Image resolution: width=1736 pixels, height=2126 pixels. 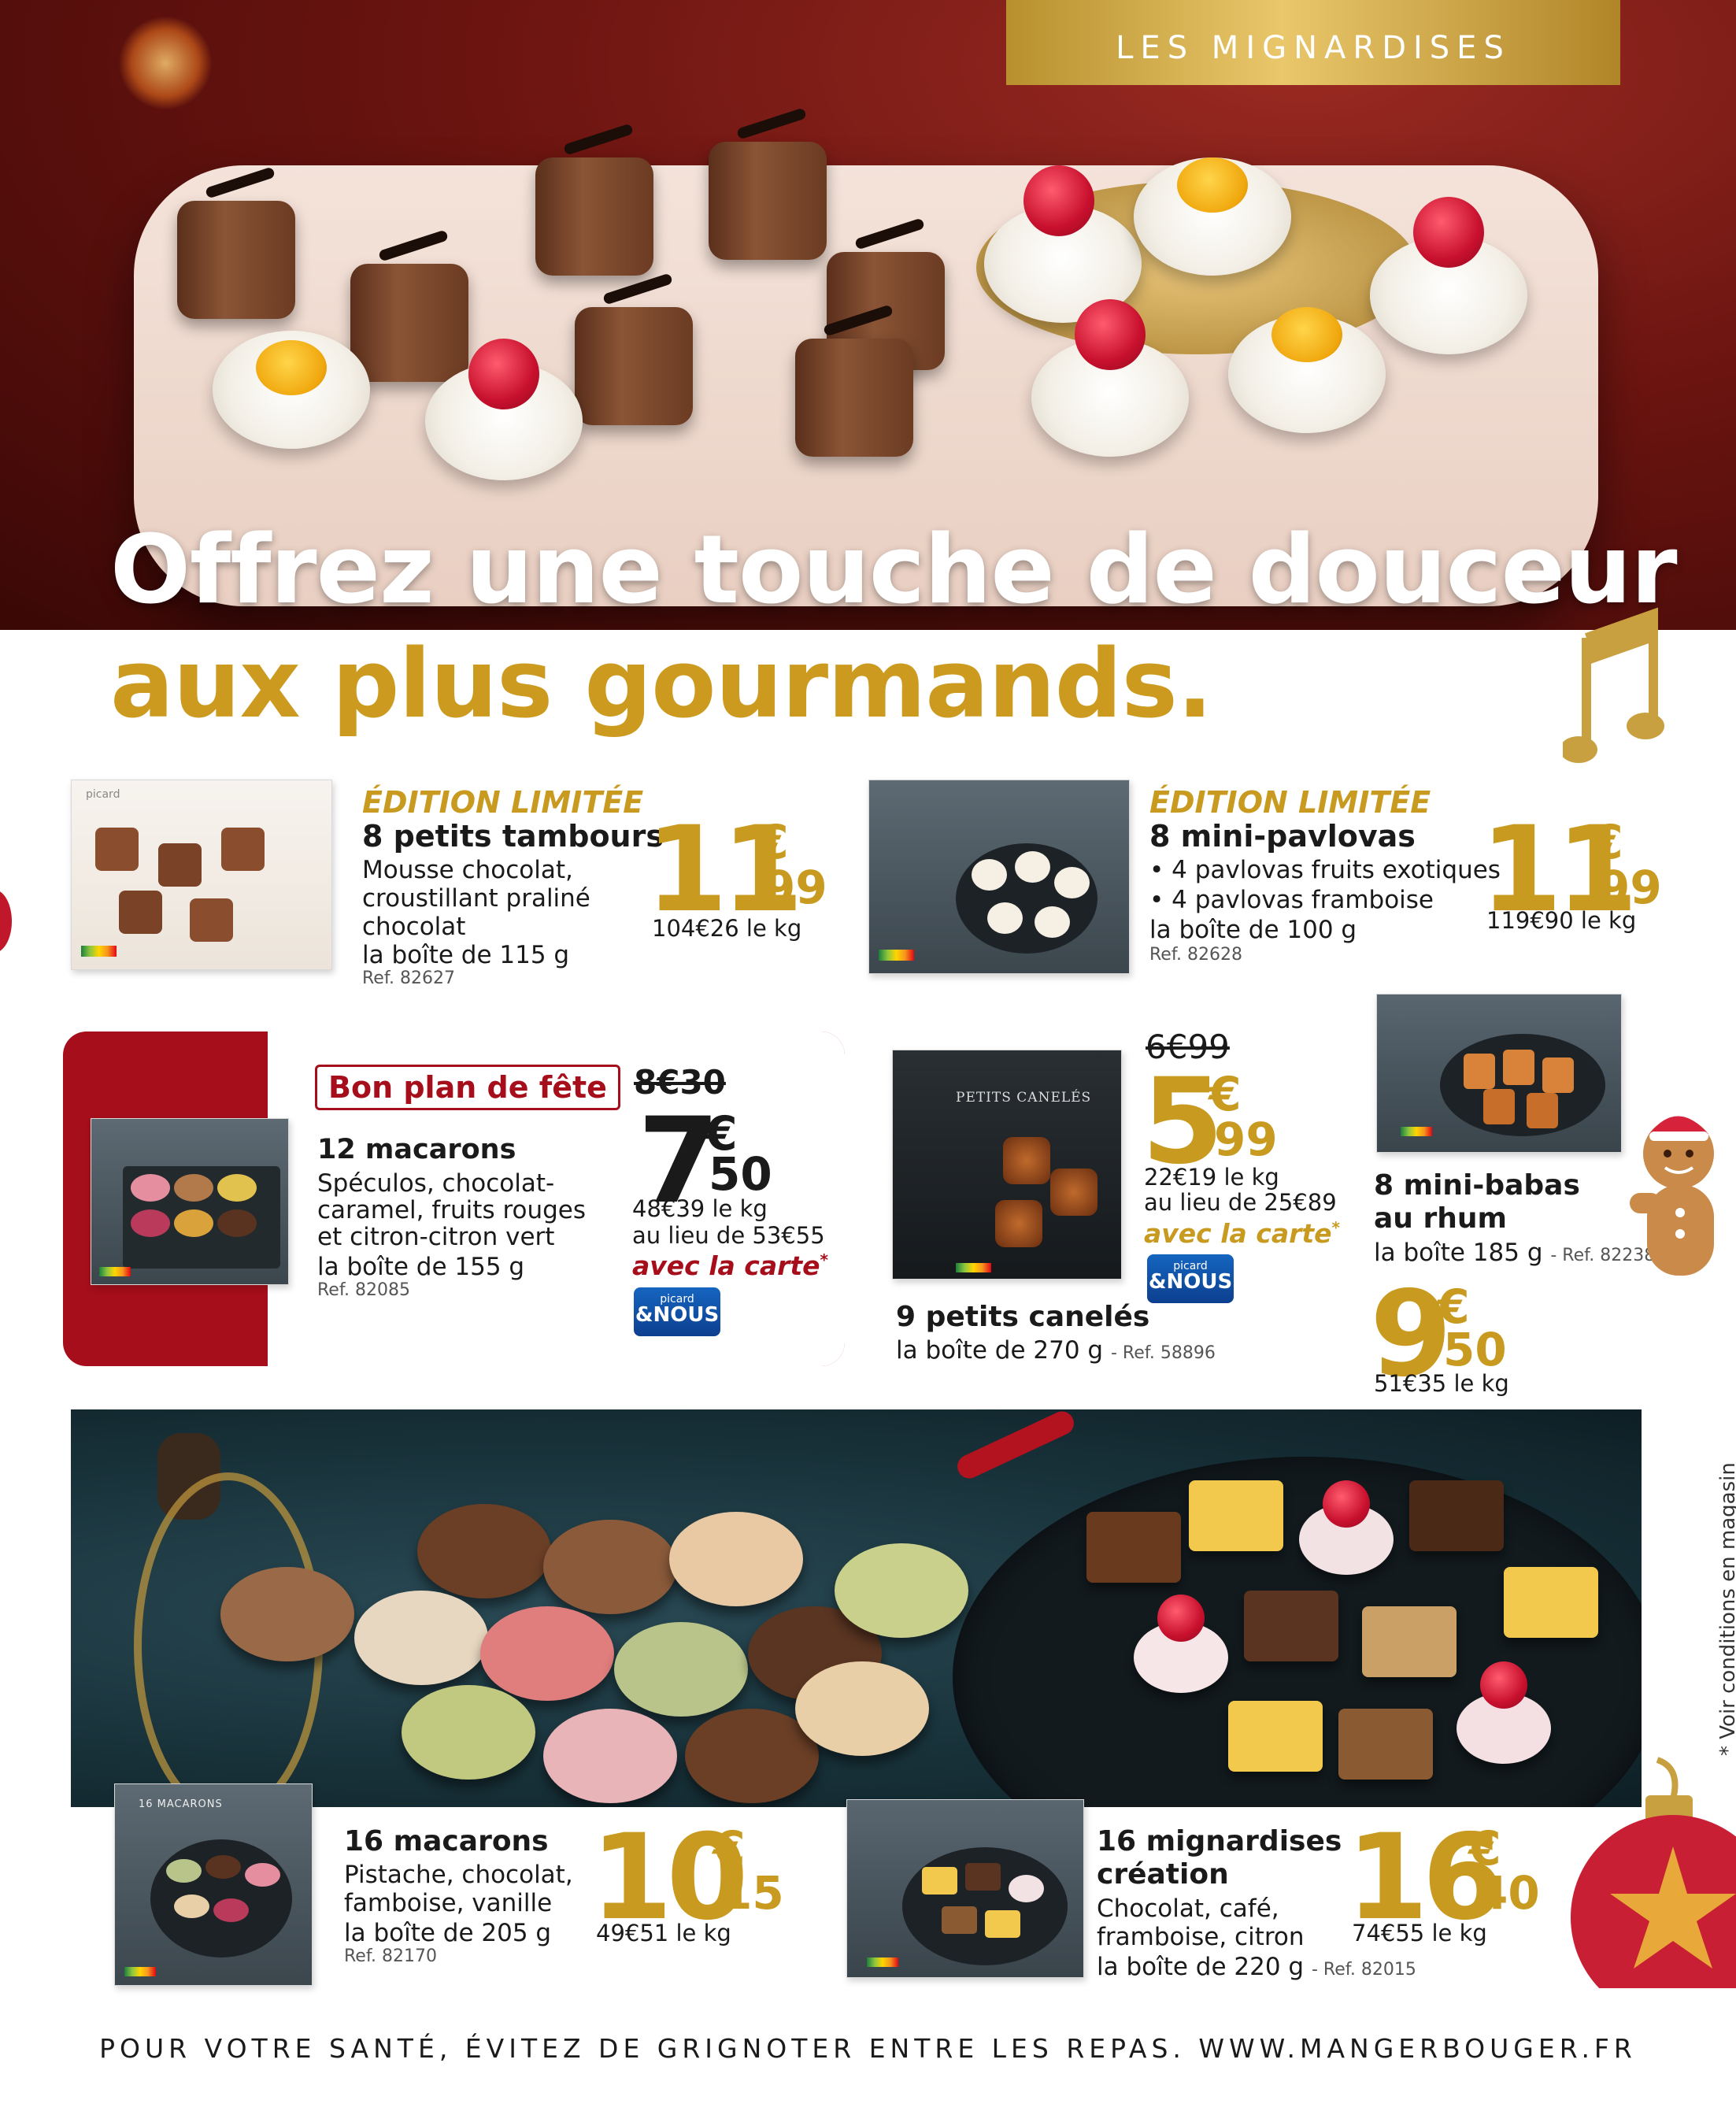 What do you see at coordinates (663, 1933) in the screenshot?
I see `price-per-kg: 49€51 le kg` at bounding box center [663, 1933].